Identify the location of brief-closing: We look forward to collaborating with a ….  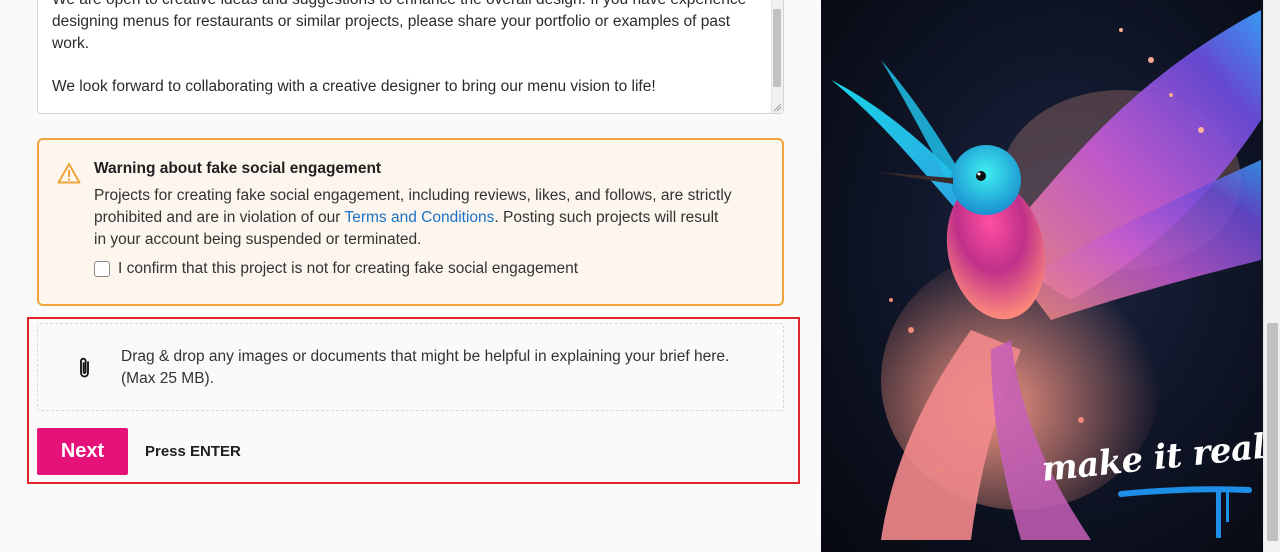
(354, 86).